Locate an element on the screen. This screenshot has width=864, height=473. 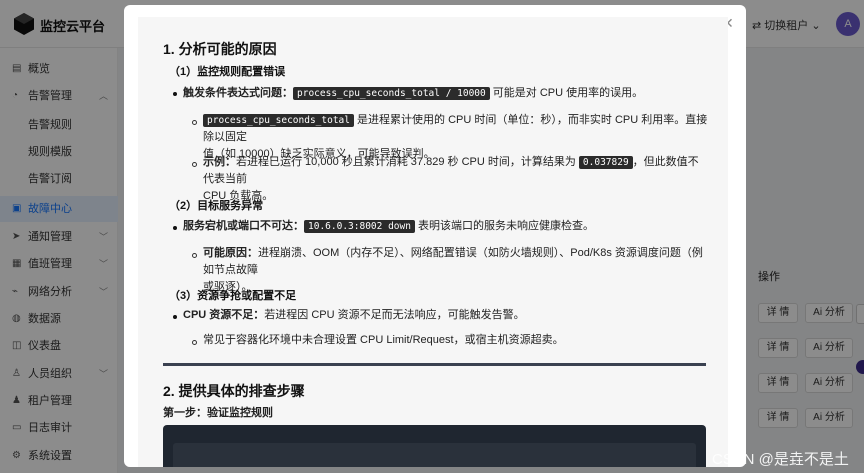
subsection-title: （3）资源争抢或配置不足 is located at coordinates (233, 296).